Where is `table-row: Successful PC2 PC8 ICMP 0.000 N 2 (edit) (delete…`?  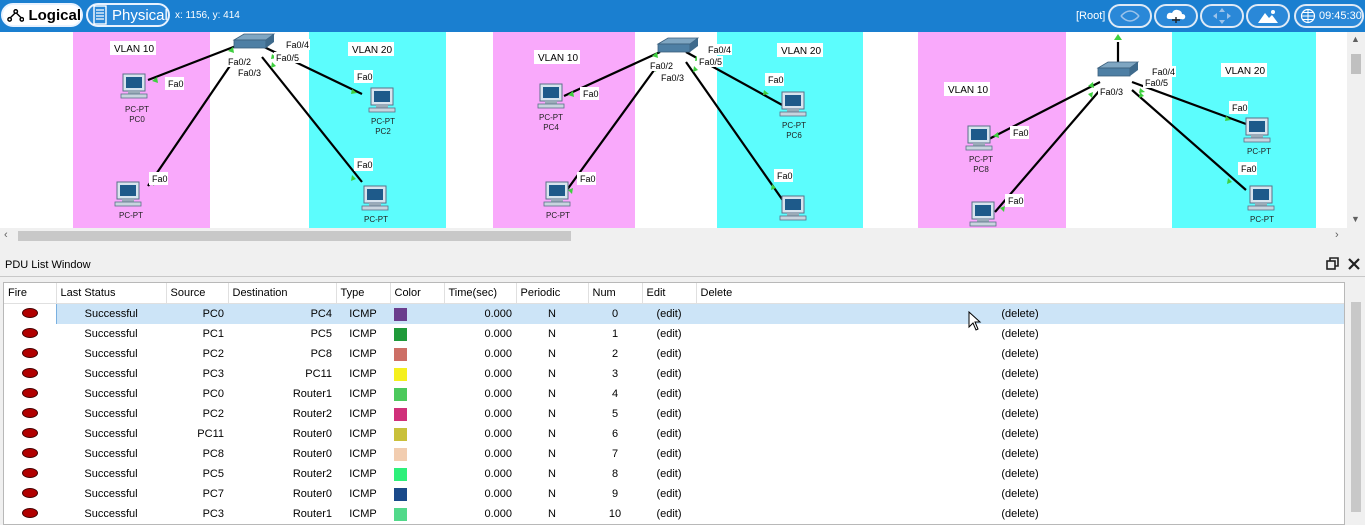
table-row: Successful PC2 PC8 ICMP 0.000 N 2 (edit) (delete… is located at coordinates (674, 354).